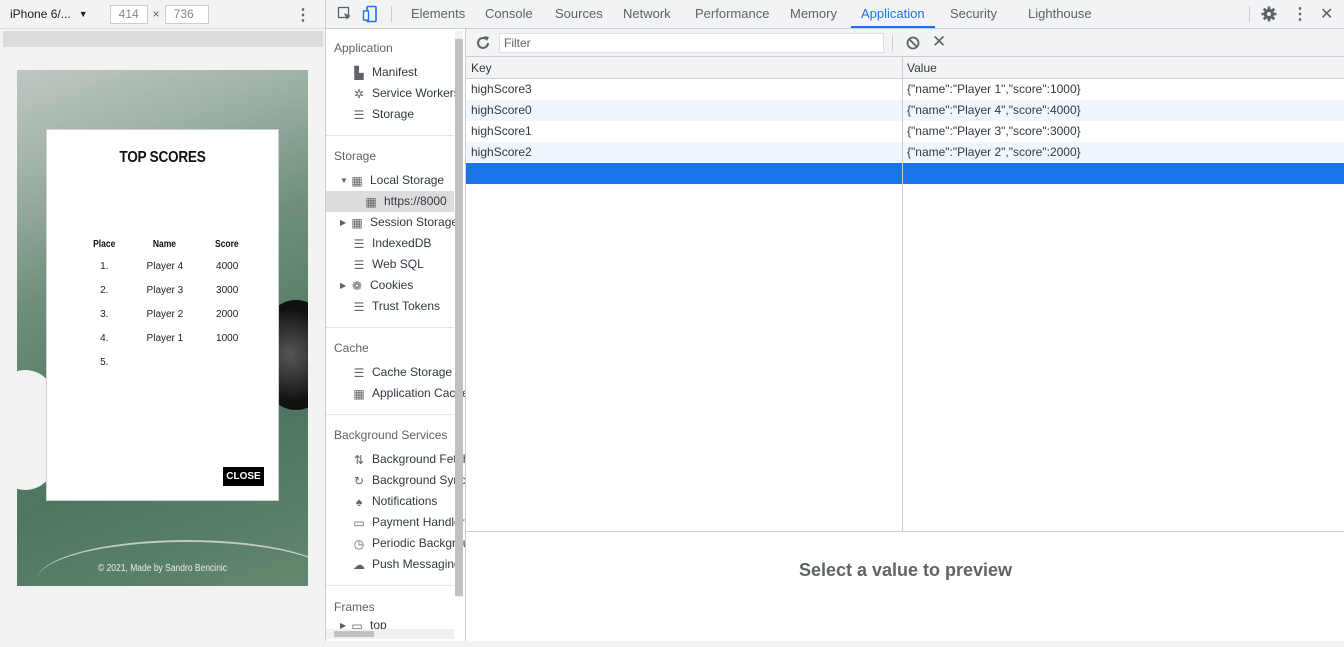 The height and width of the screenshot is (647, 1344). I want to click on refresh-icon, so click(483, 43).